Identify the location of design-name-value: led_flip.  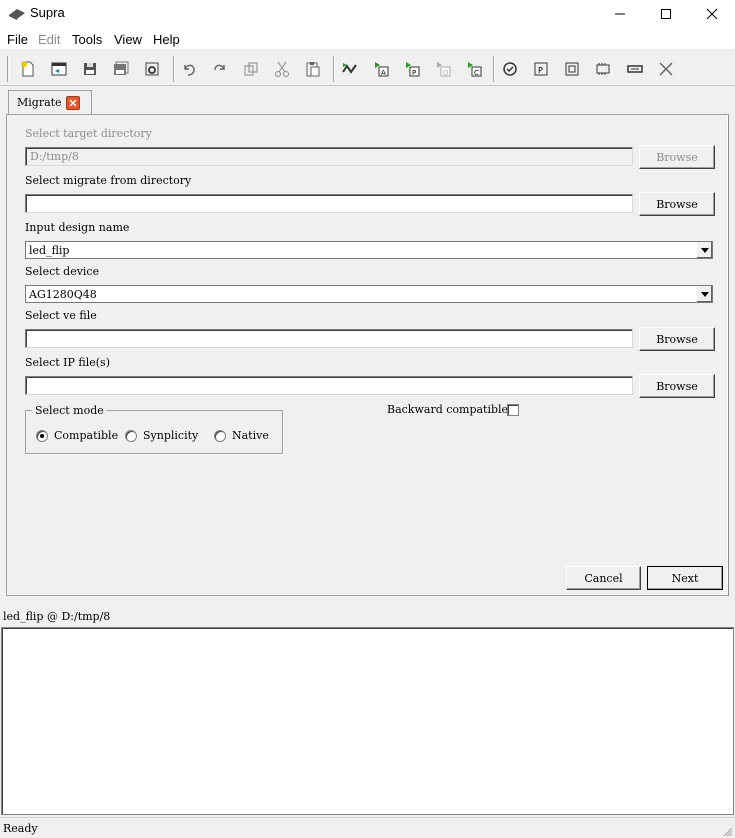
(49, 250).